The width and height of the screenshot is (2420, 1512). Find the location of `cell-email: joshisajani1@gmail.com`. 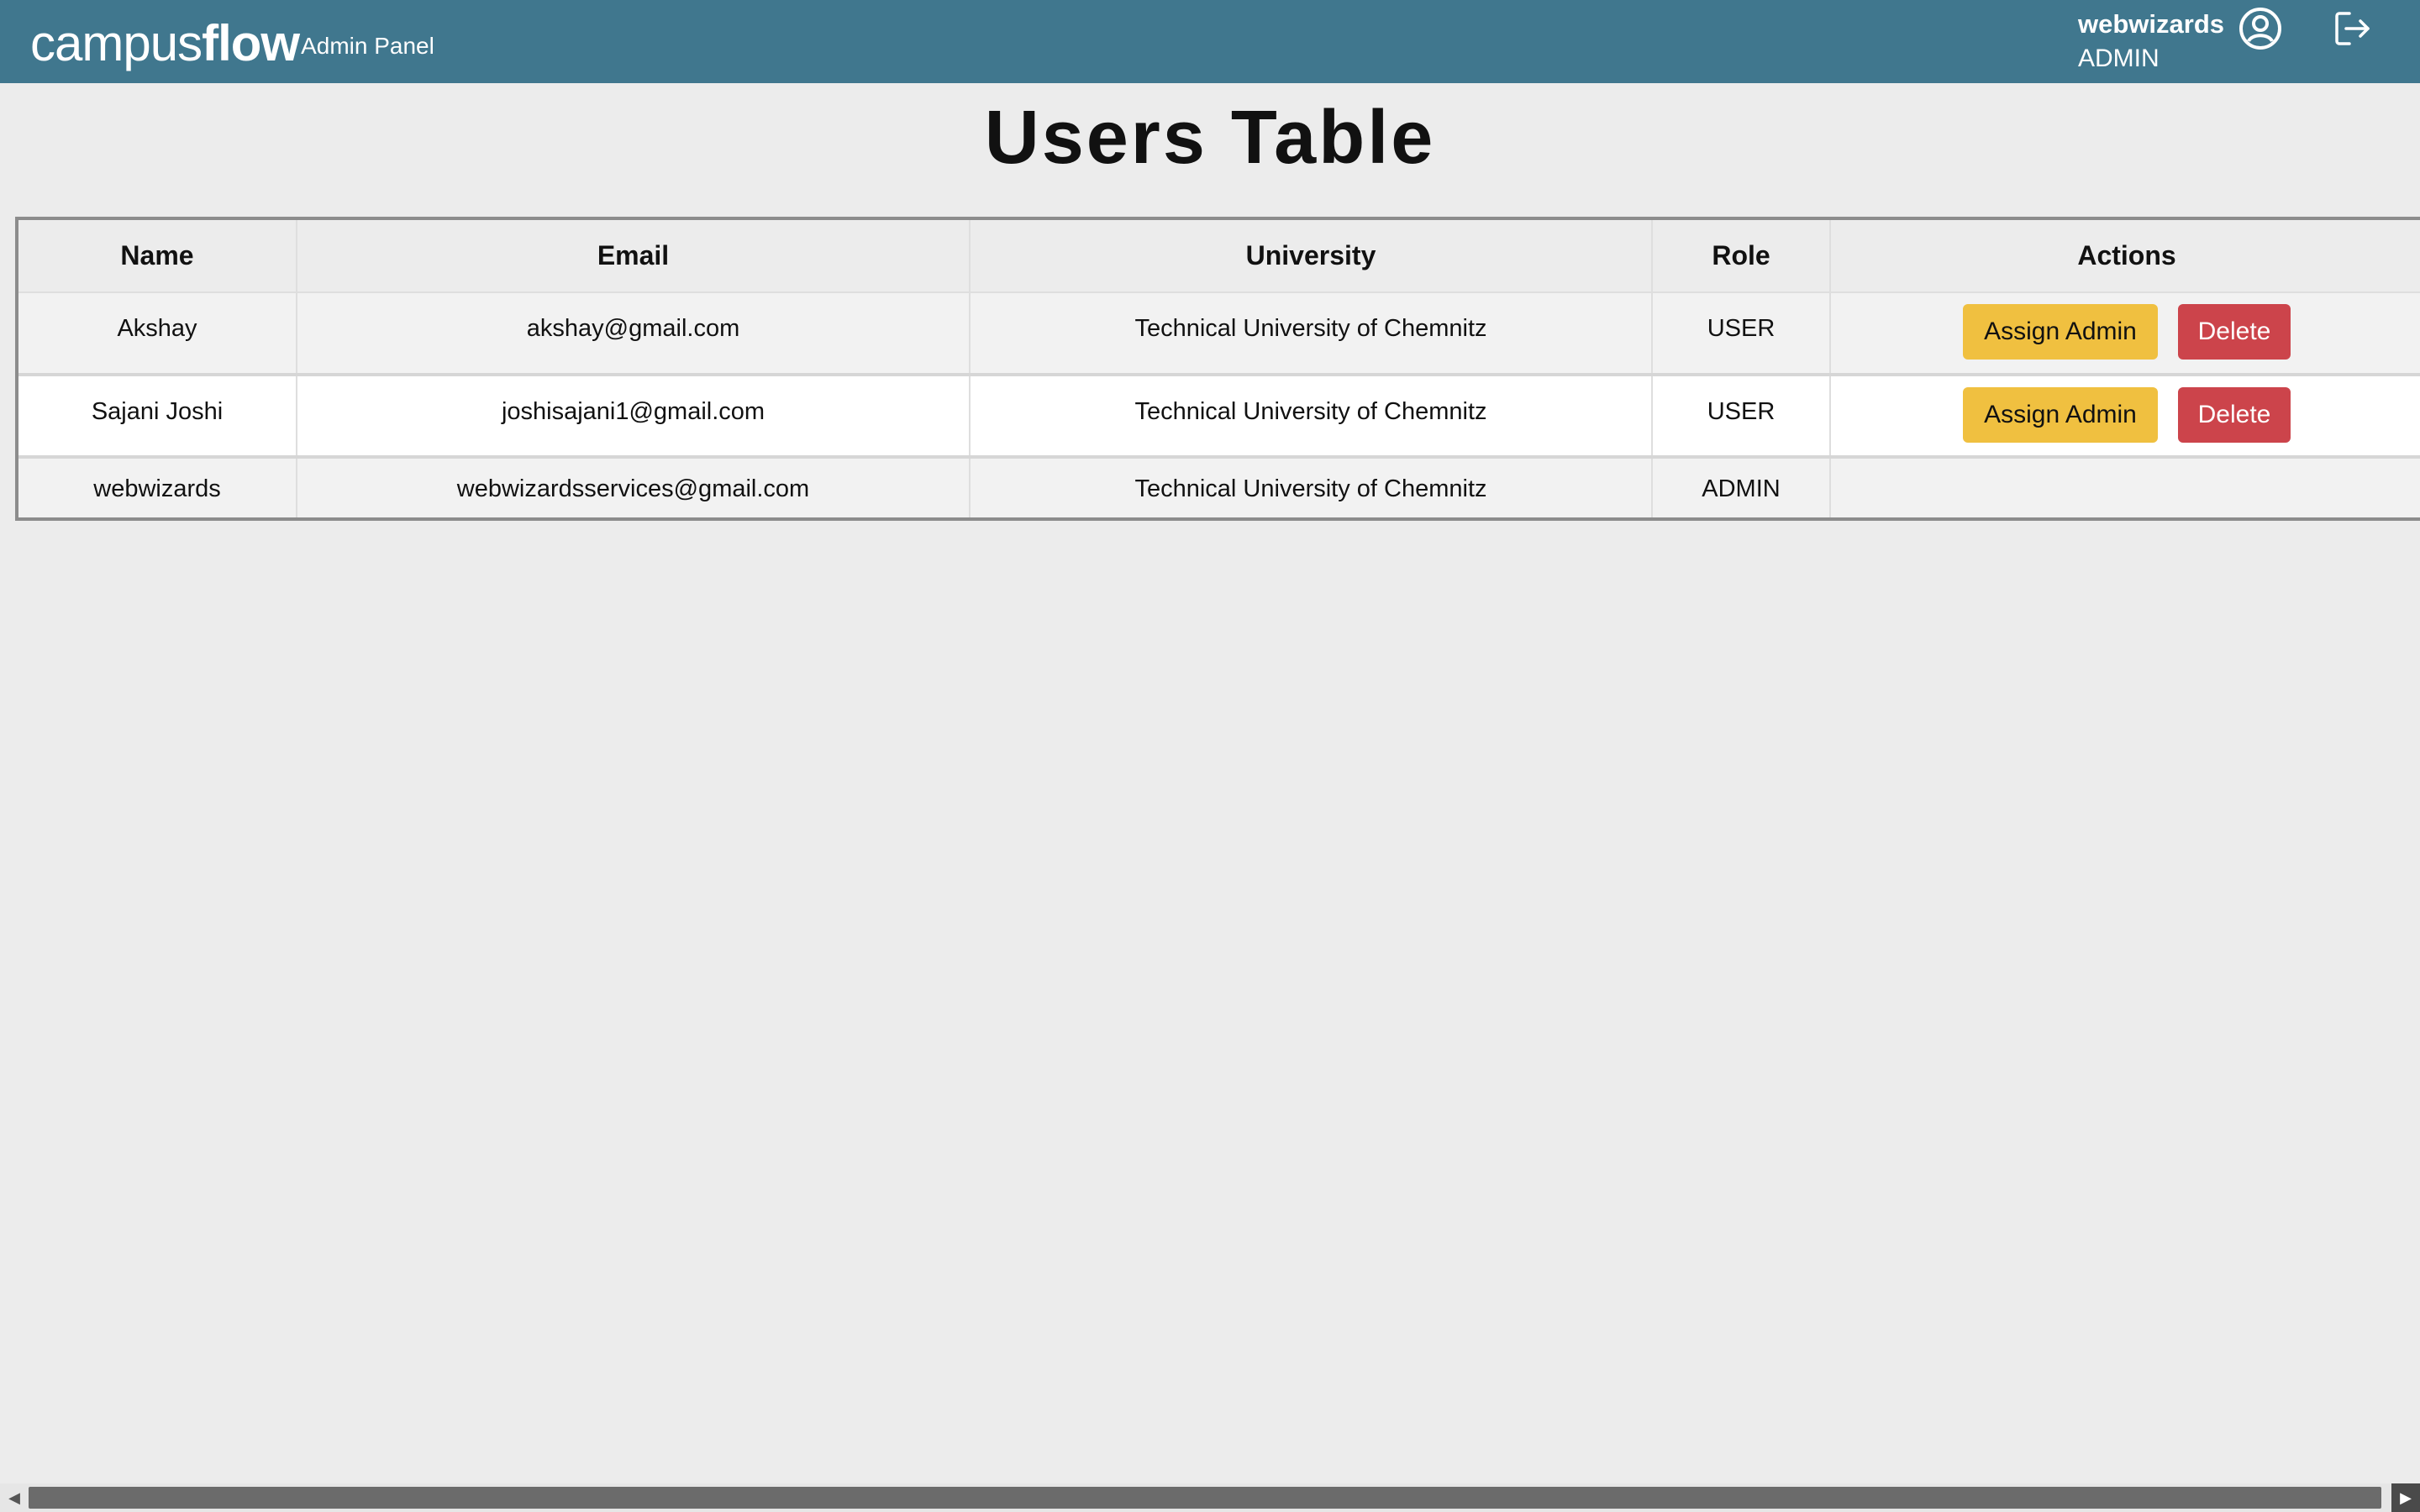

cell-email: joshisajani1@gmail.com is located at coordinates (634, 415).